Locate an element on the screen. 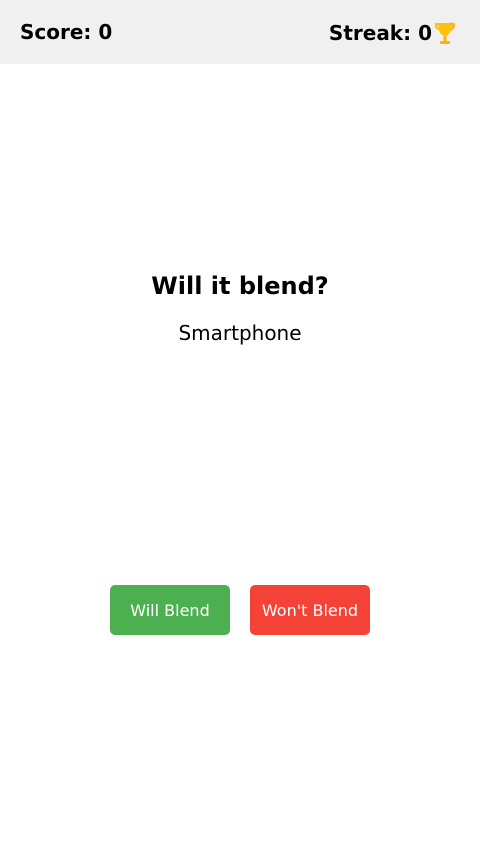  streak-display: Streak: 0 is located at coordinates (393, 33).